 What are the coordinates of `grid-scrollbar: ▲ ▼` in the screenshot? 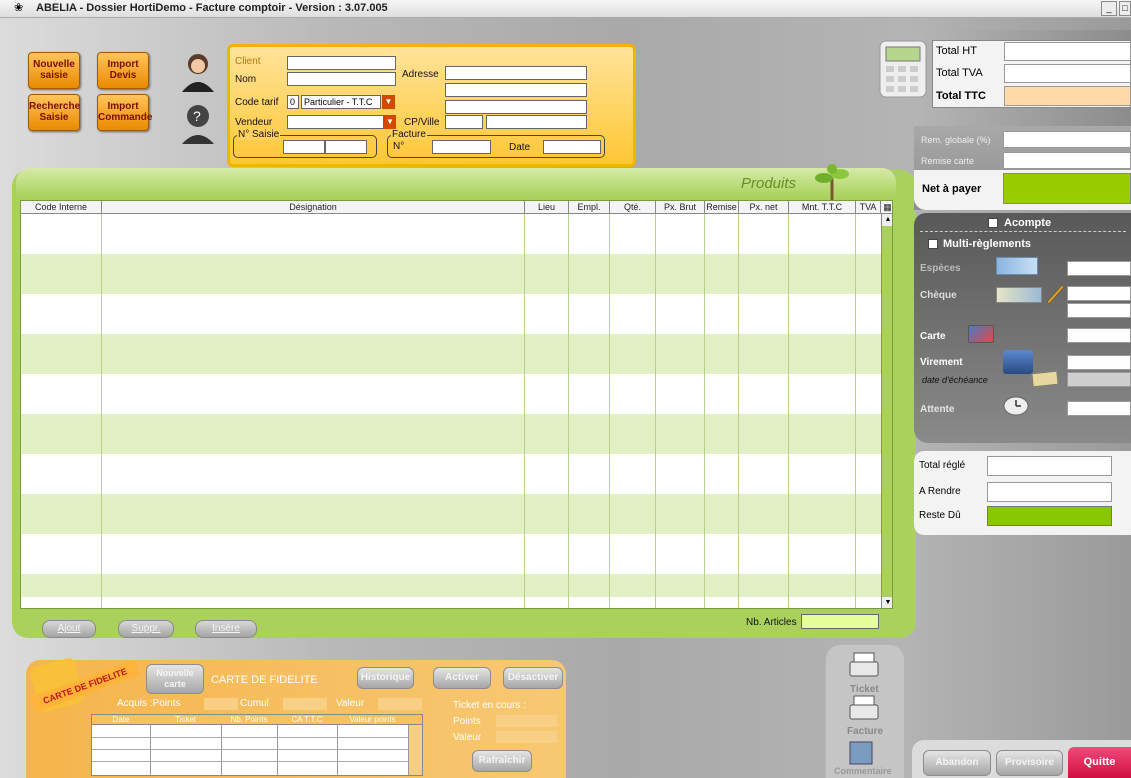 It's located at (886, 411).